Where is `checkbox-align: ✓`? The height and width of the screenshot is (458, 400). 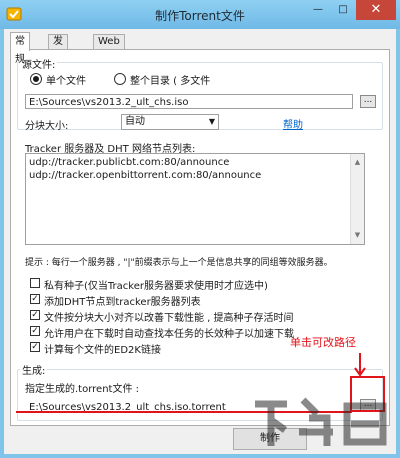 checkbox-align: ✓ is located at coordinates (35, 315).